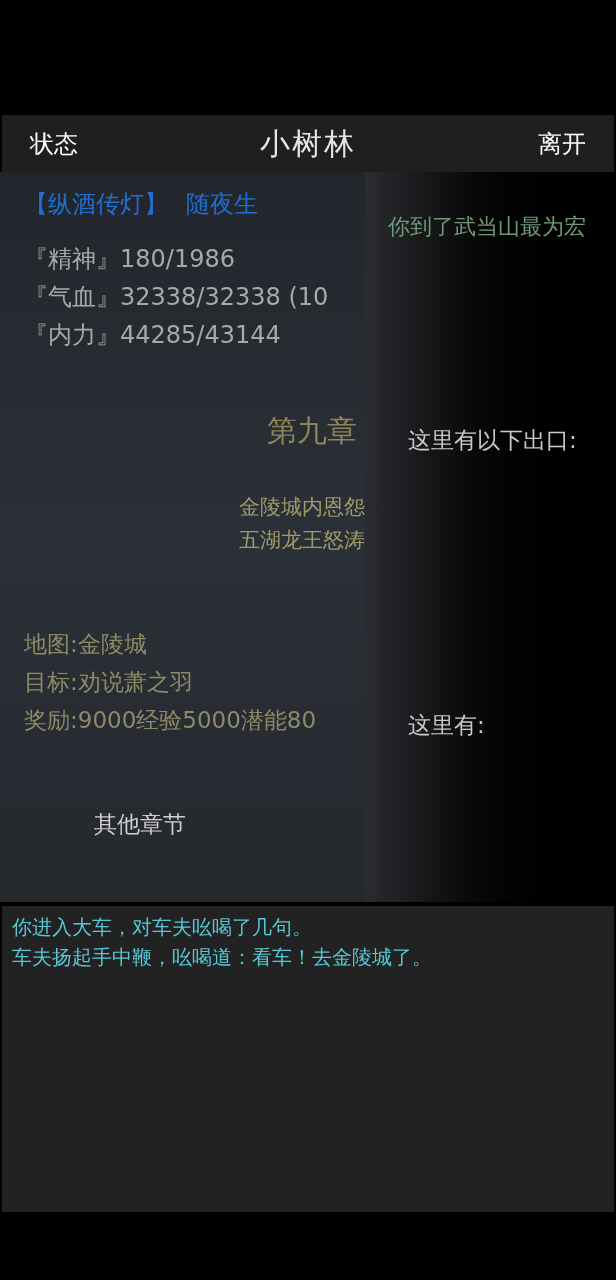  What do you see at coordinates (177, 297) in the screenshot?
I see `stat-line: 『气血』32338/32338 (10` at bounding box center [177, 297].